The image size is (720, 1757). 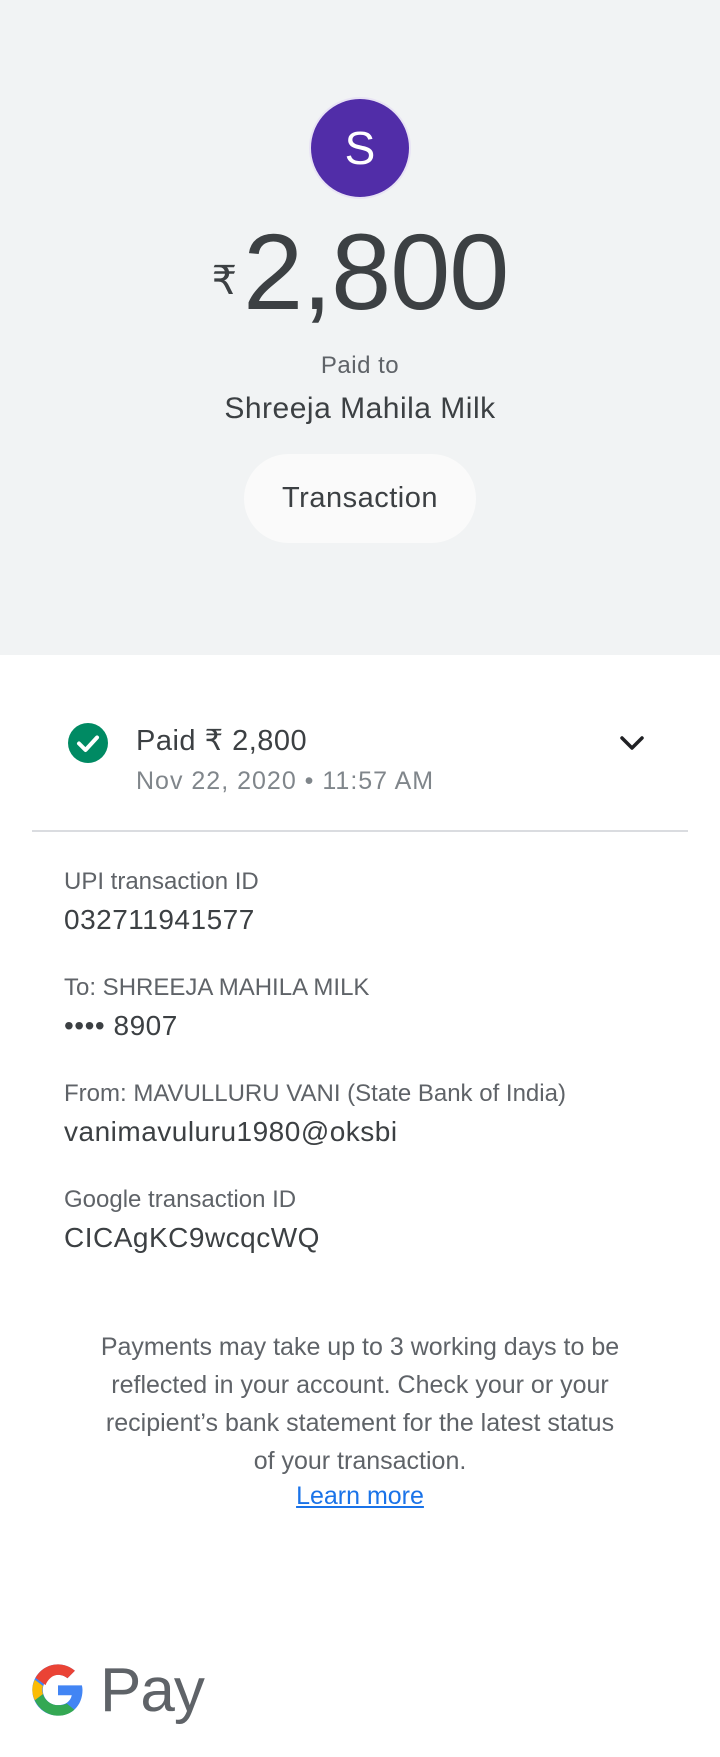 I want to click on check-circle-icon, so click(x=88, y=743).